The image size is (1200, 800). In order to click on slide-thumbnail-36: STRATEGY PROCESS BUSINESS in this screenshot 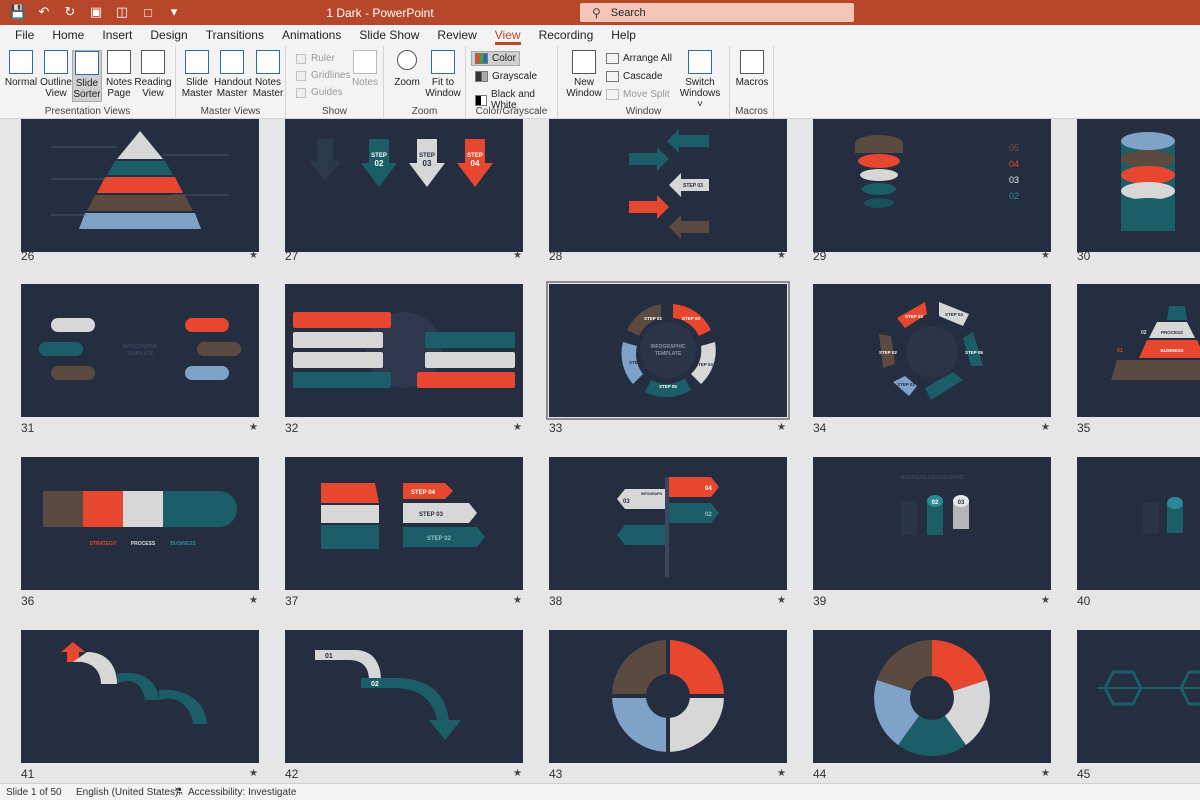, I will do `click(140, 523)`.